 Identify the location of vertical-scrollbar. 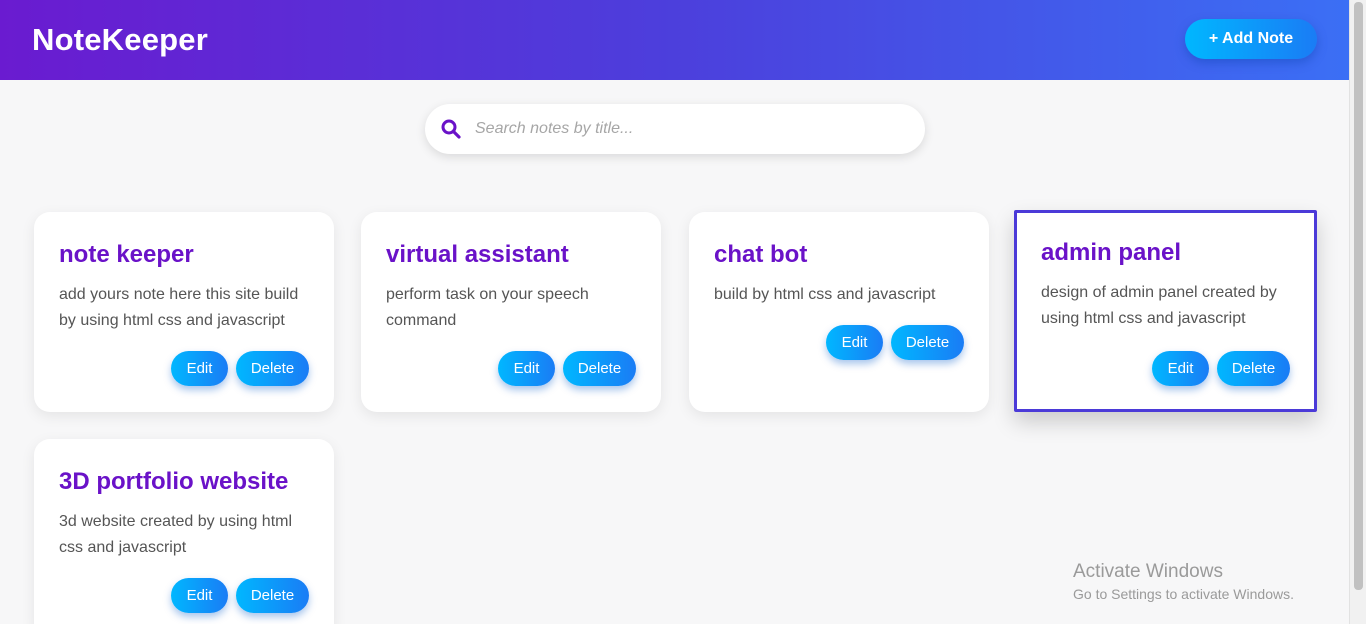
(1357, 312).